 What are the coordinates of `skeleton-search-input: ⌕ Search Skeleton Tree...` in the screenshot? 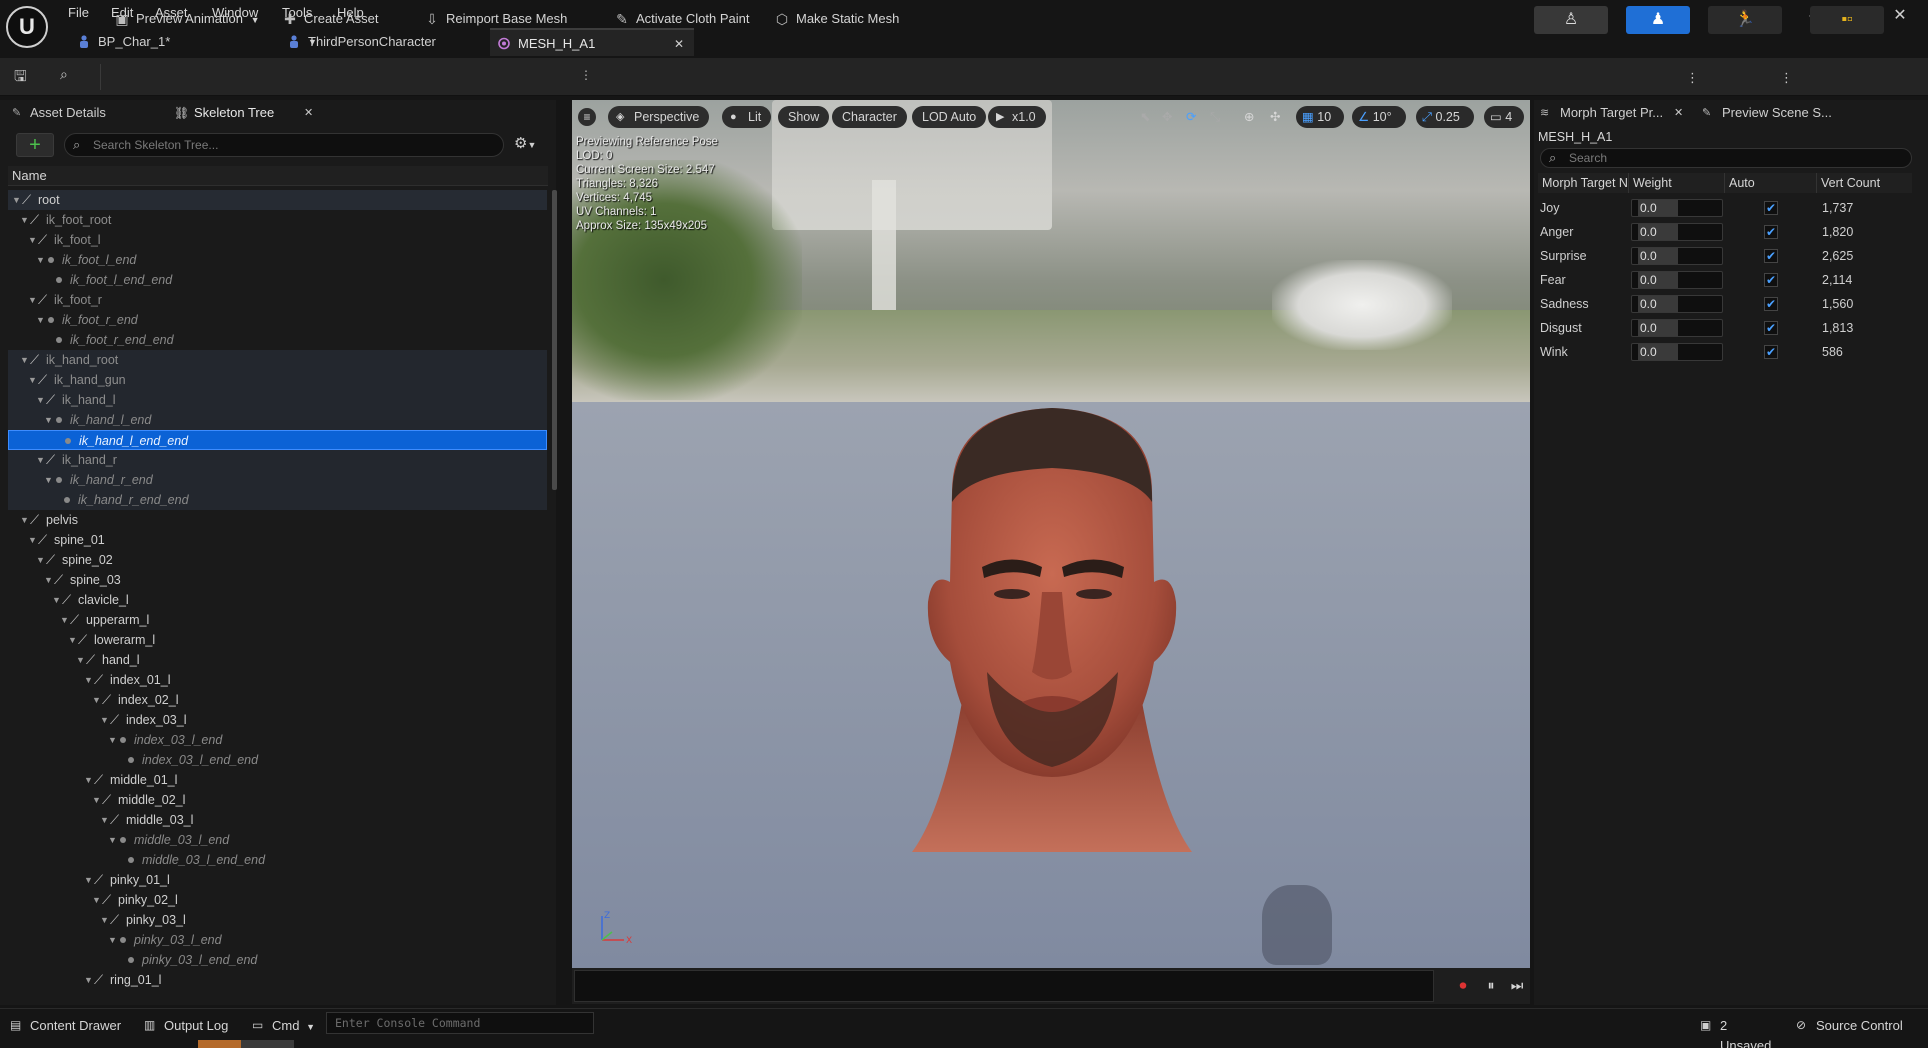 It's located at (284, 145).